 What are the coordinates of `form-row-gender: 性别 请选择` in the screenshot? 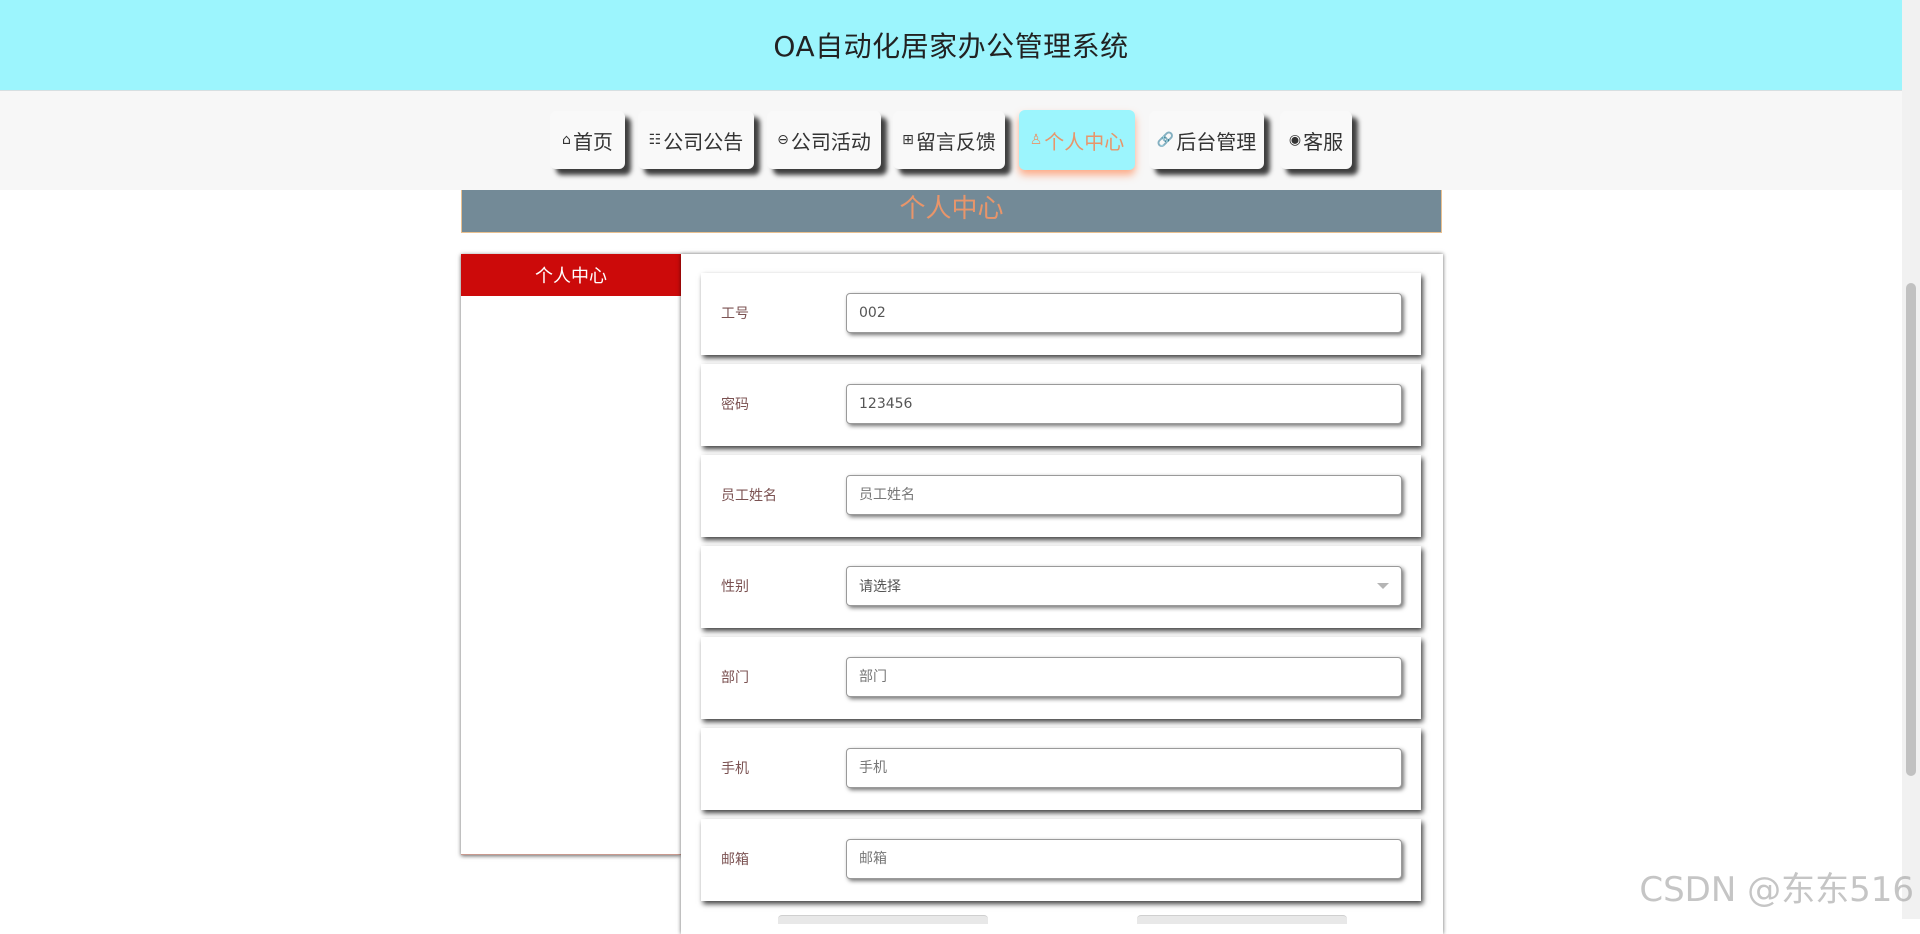 It's located at (1061, 587).